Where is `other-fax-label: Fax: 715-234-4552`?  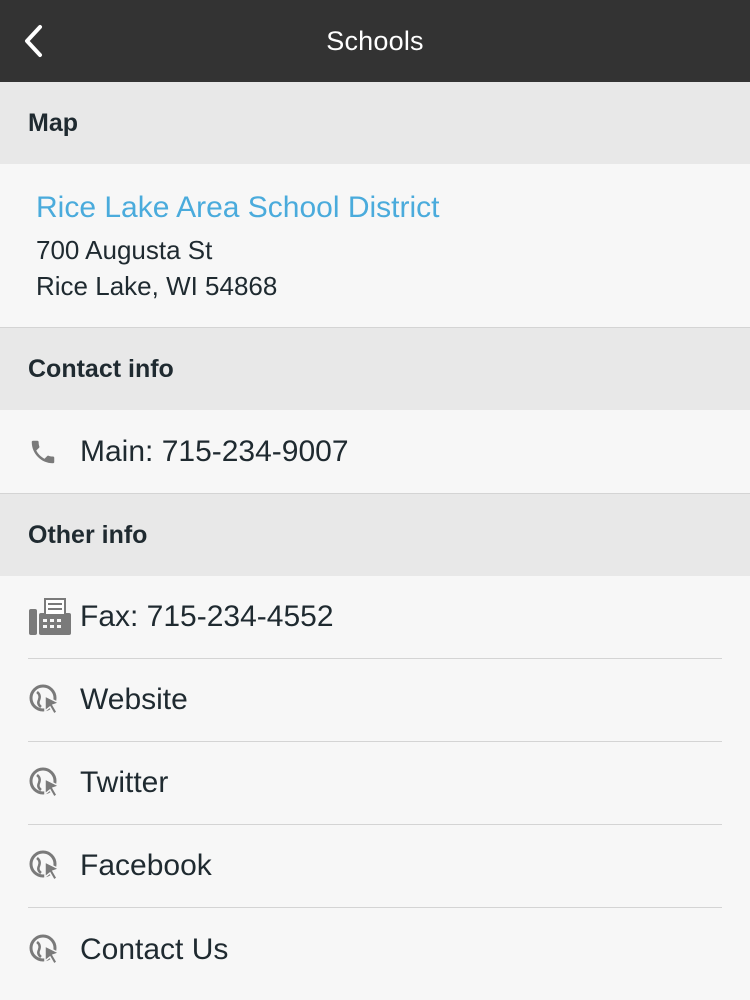 other-fax-label: Fax: 715-234-4552 is located at coordinates (207, 616).